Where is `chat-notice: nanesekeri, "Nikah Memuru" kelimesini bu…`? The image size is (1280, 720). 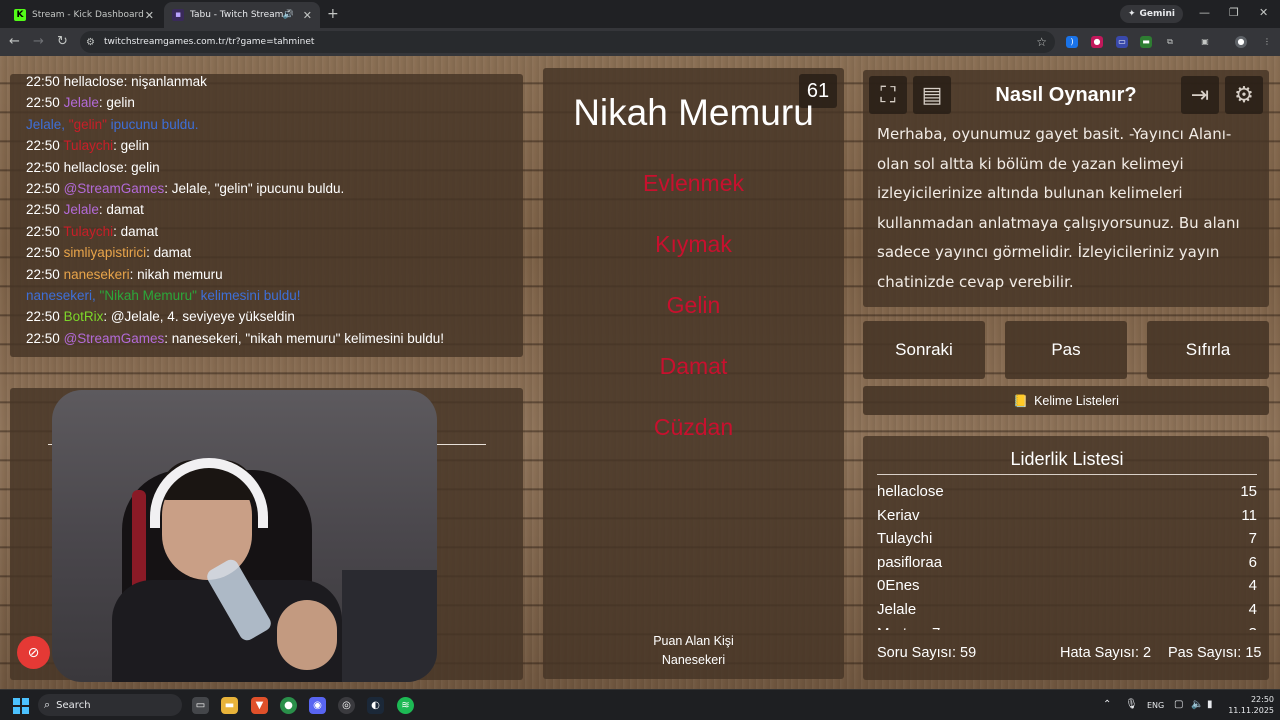 chat-notice: nanesekeri, "Nikah Memuru" kelimesini bu… is located at coordinates (276, 295).